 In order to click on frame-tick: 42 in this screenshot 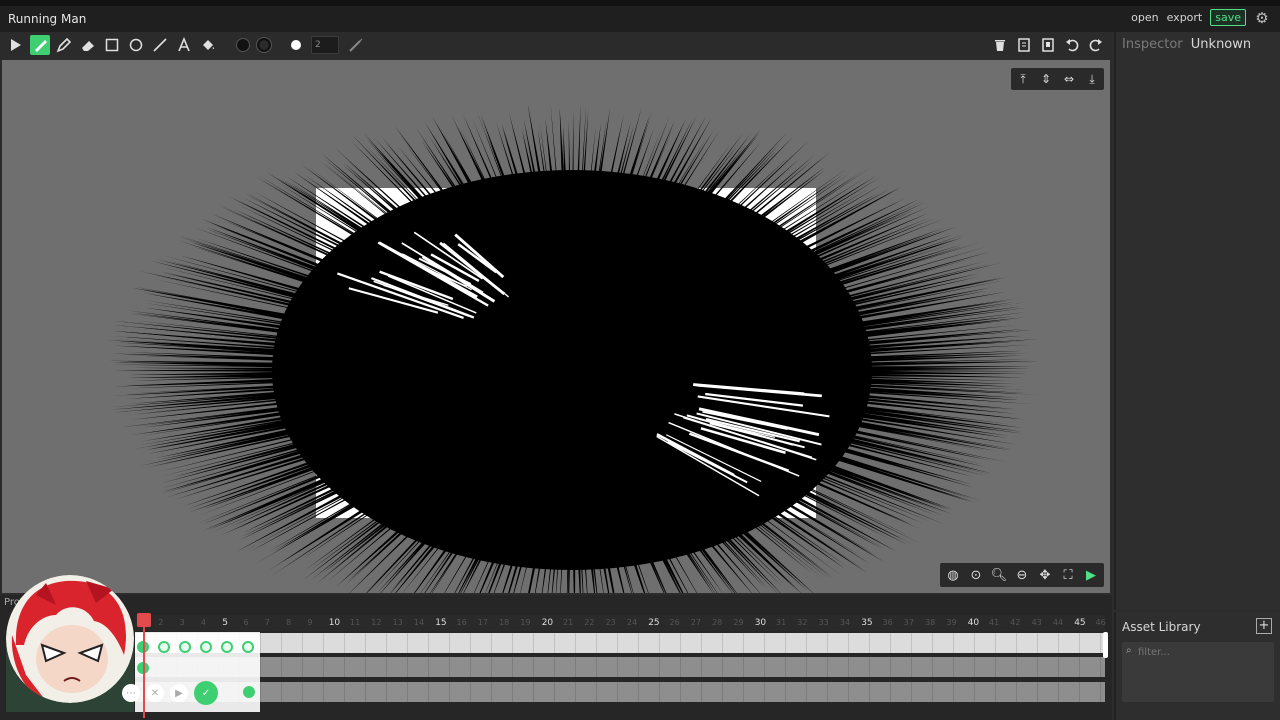, I will do `click(1015, 622)`.